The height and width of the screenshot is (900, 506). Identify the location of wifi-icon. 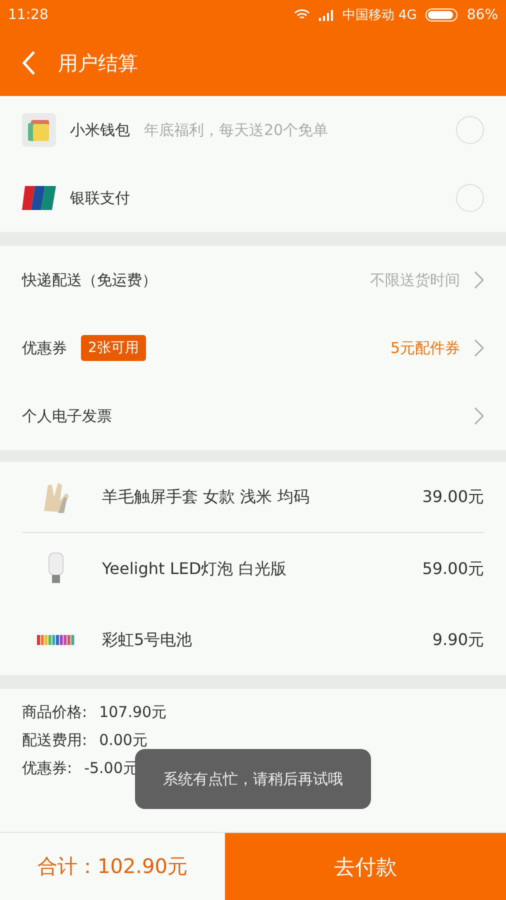
(302, 15).